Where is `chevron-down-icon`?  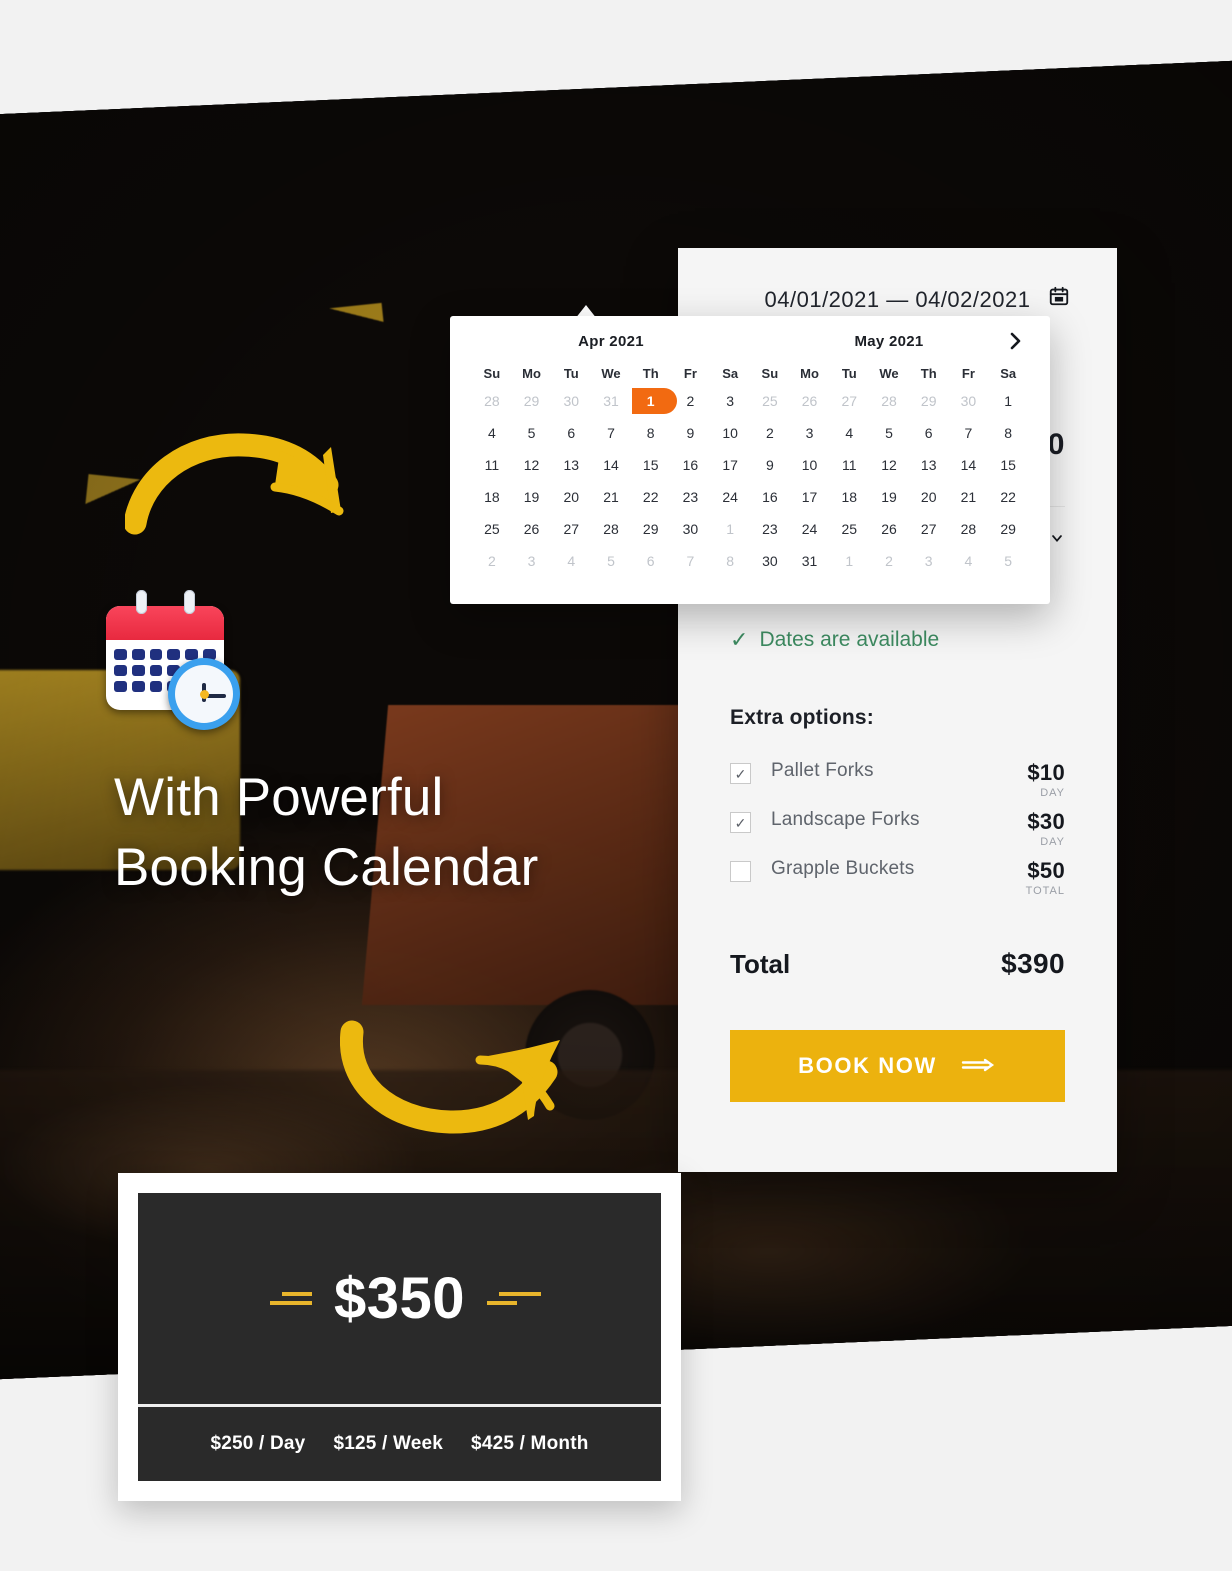
chevron-down-icon is located at coordinates (1057, 538).